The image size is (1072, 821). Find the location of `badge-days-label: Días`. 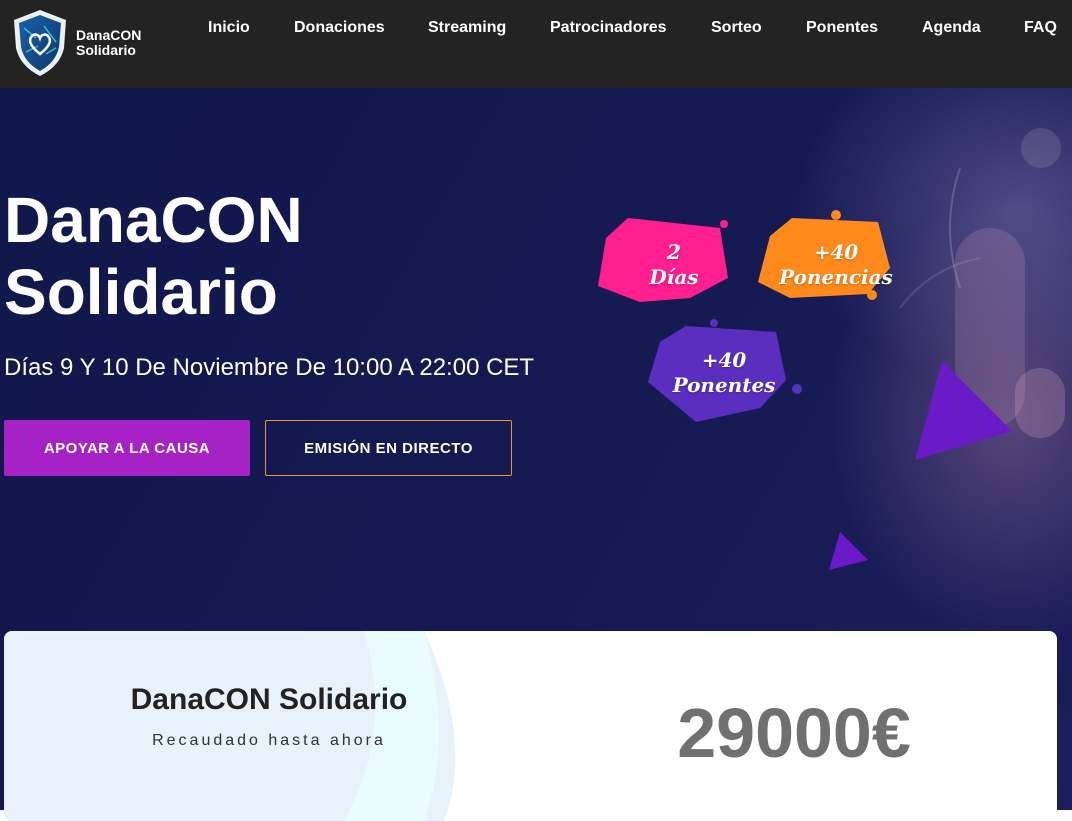

badge-days-label: Días is located at coordinates (674, 277).